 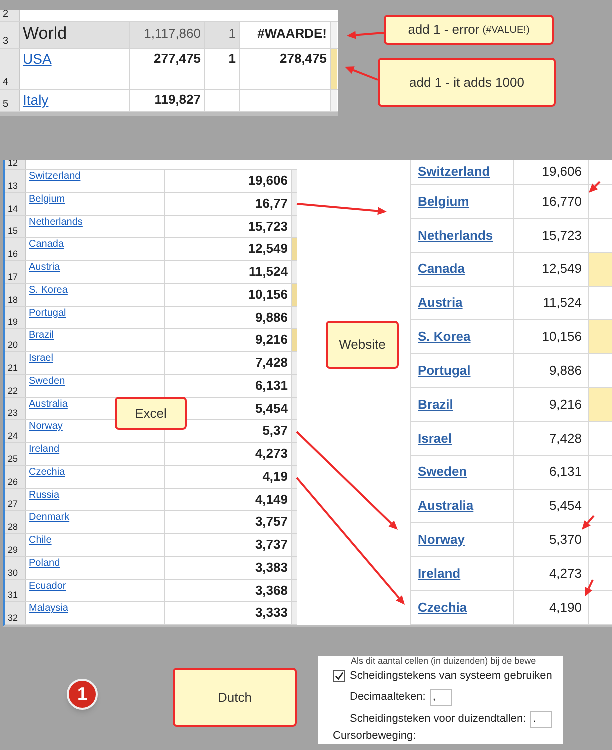 I want to click on row-header: 4, so click(x=10, y=69).